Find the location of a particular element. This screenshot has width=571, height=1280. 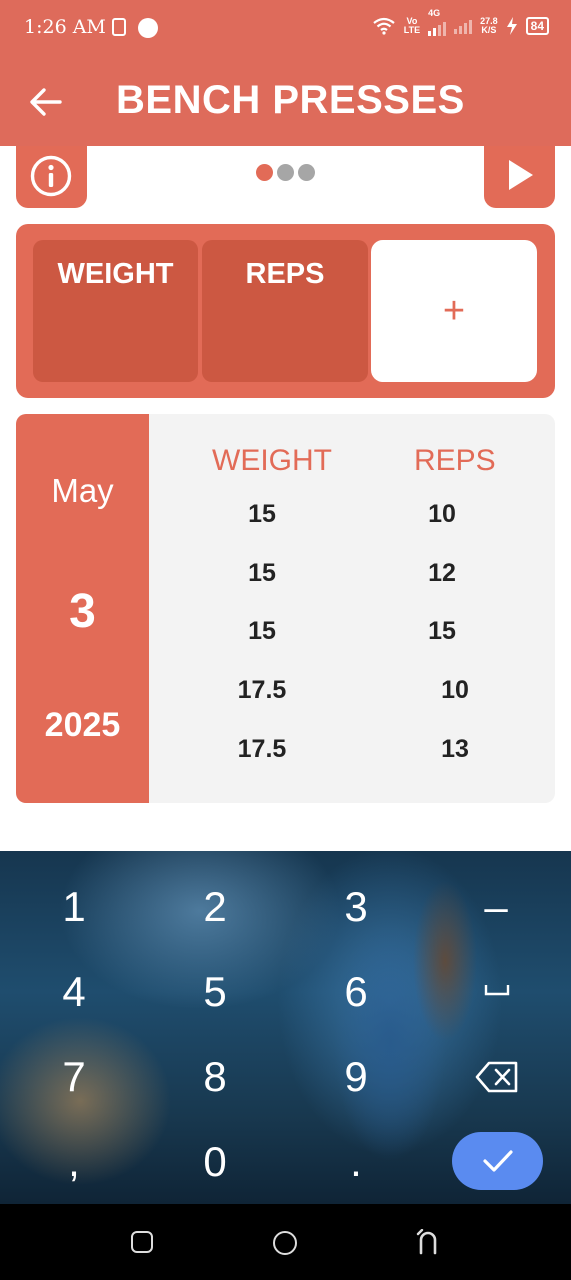

system-nav-bar is located at coordinates (285, 1242).